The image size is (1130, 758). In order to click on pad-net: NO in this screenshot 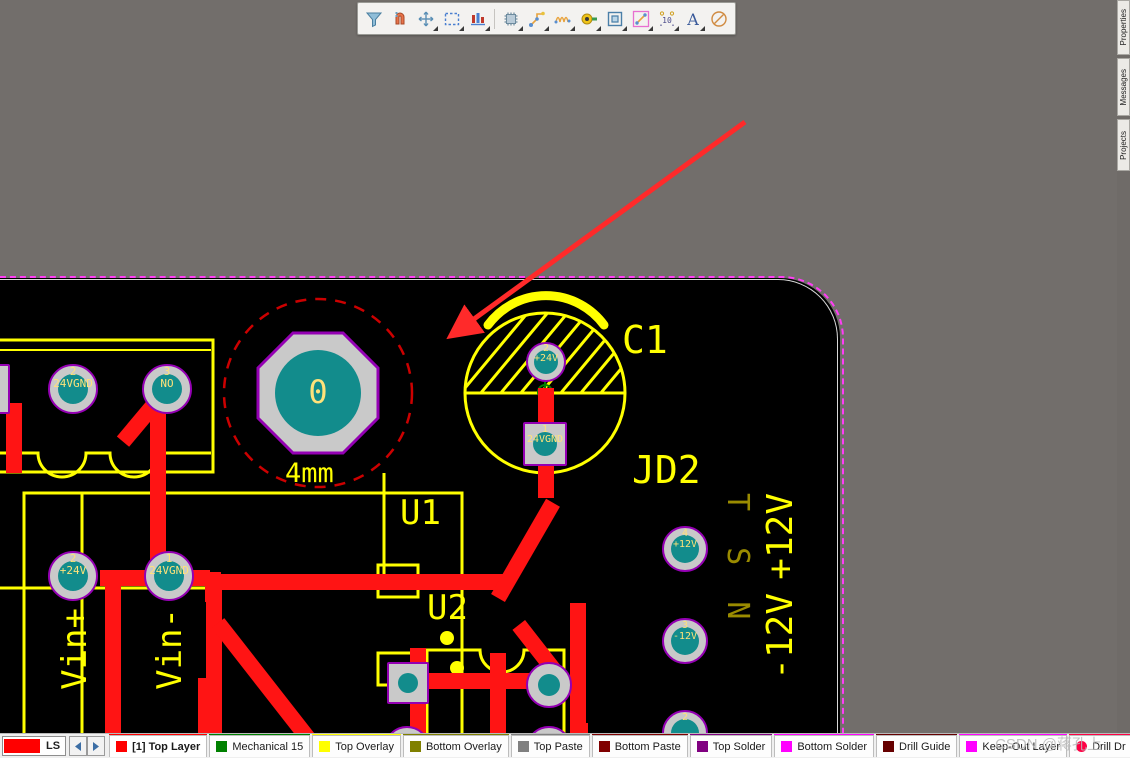, I will do `click(167, 383)`.